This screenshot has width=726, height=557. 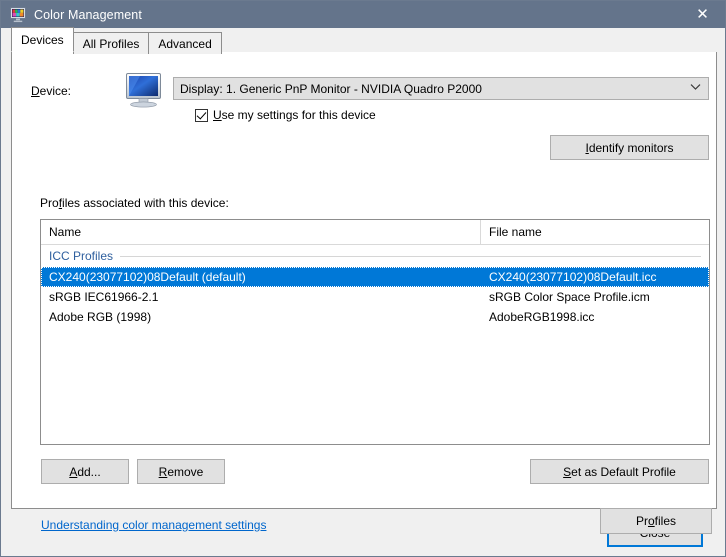 What do you see at coordinates (51, 91) in the screenshot?
I see `device-label: Device:` at bounding box center [51, 91].